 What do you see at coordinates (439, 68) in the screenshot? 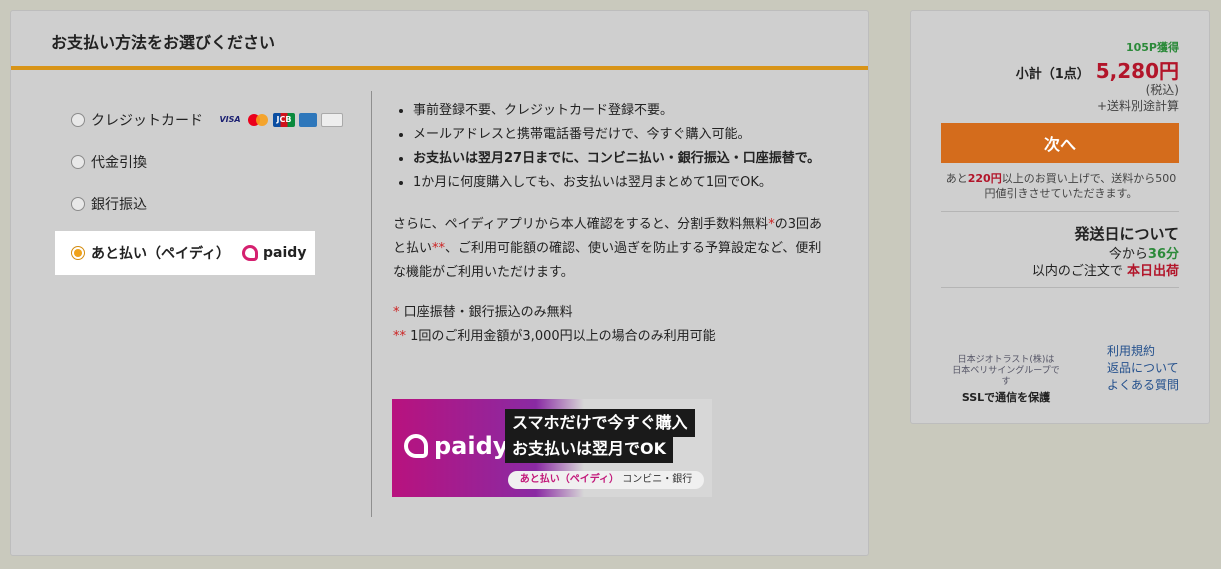
I see `title-divider` at bounding box center [439, 68].